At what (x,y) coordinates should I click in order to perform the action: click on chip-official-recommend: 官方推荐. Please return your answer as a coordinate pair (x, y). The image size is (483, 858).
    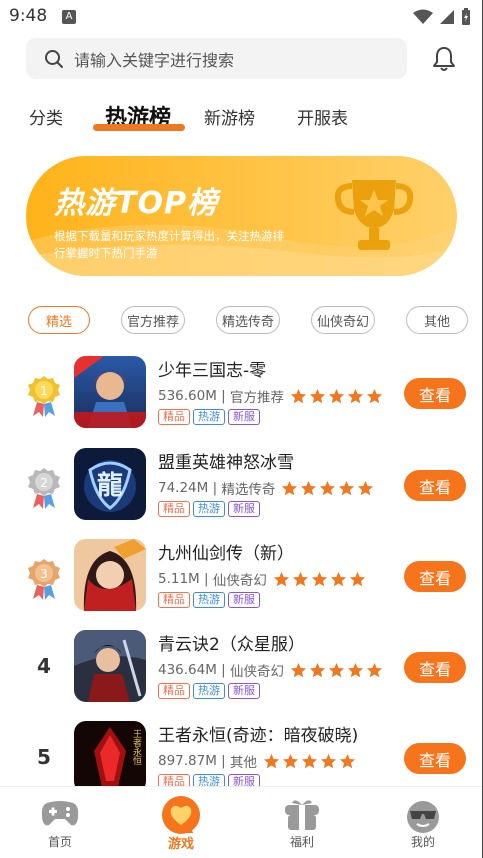
    Looking at the image, I should click on (153, 320).